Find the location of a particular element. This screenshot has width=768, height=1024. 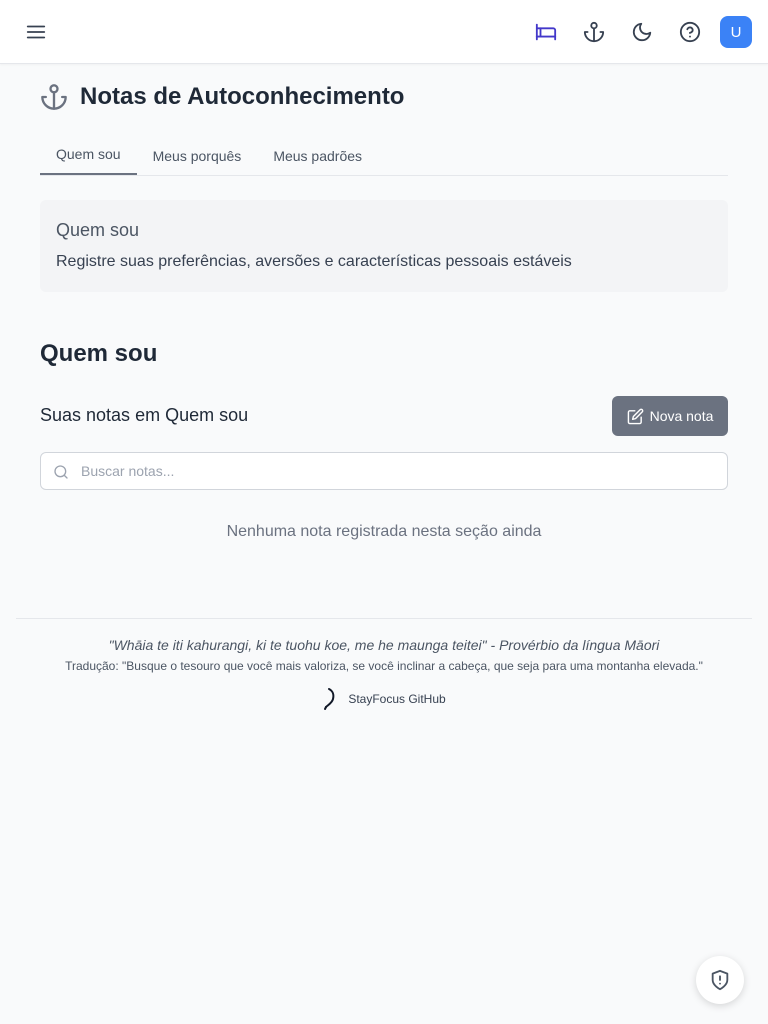

moon-icon is located at coordinates (642, 32).